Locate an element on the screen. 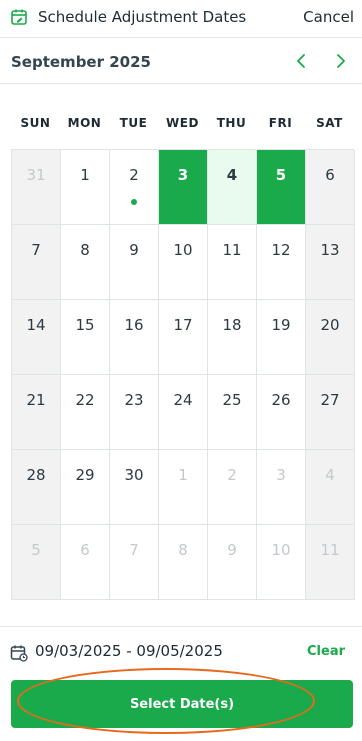 The height and width of the screenshot is (741, 362). day-number: 17 is located at coordinates (183, 325).